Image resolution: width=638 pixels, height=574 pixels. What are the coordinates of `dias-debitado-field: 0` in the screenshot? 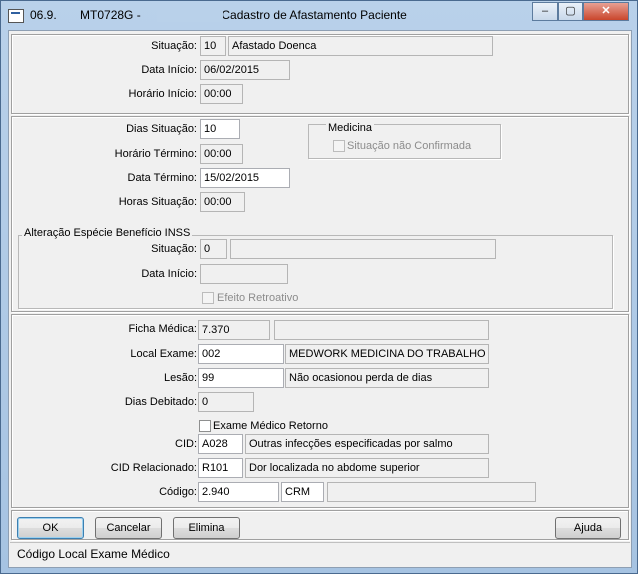 It's located at (226, 402).